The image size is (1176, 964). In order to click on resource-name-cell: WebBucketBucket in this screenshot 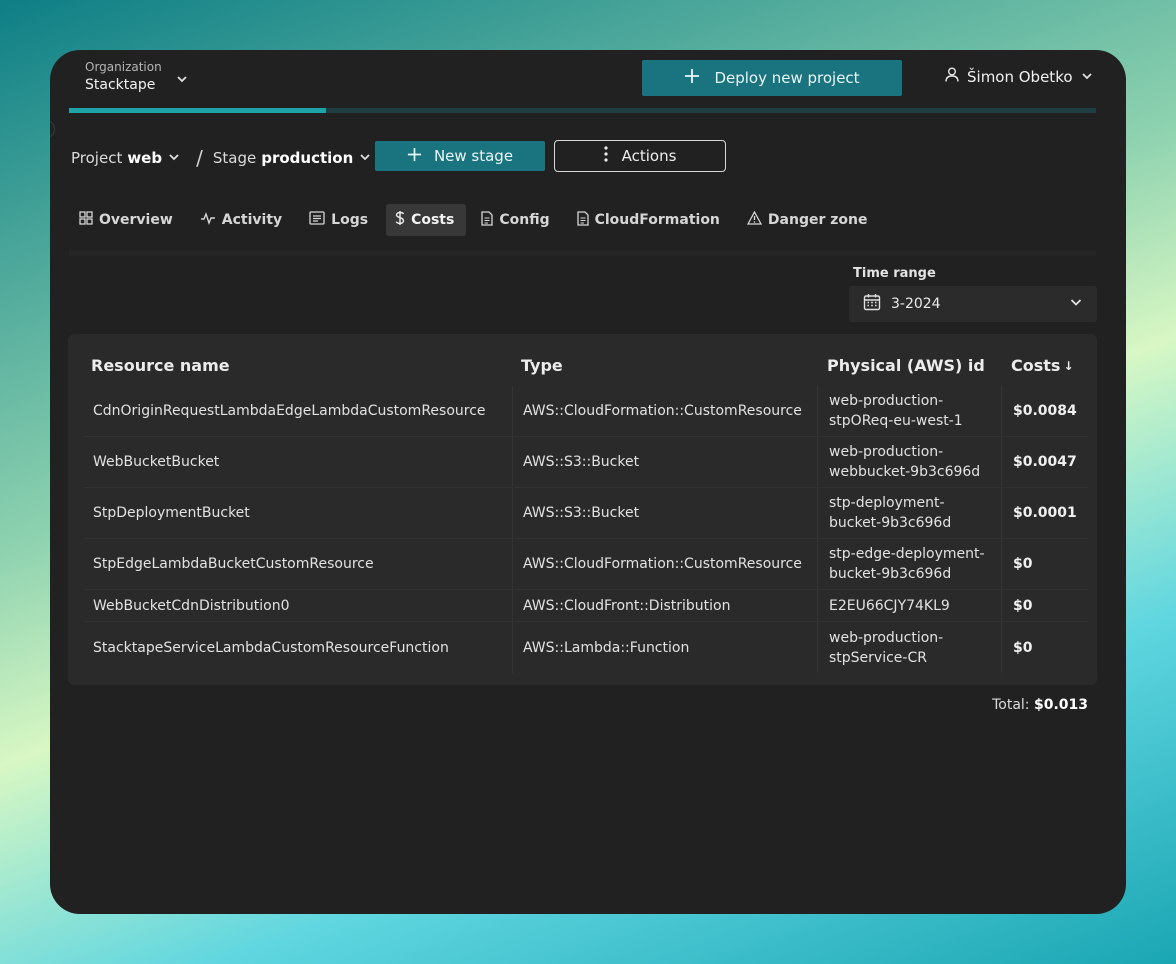, I will do `click(156, 462)`.